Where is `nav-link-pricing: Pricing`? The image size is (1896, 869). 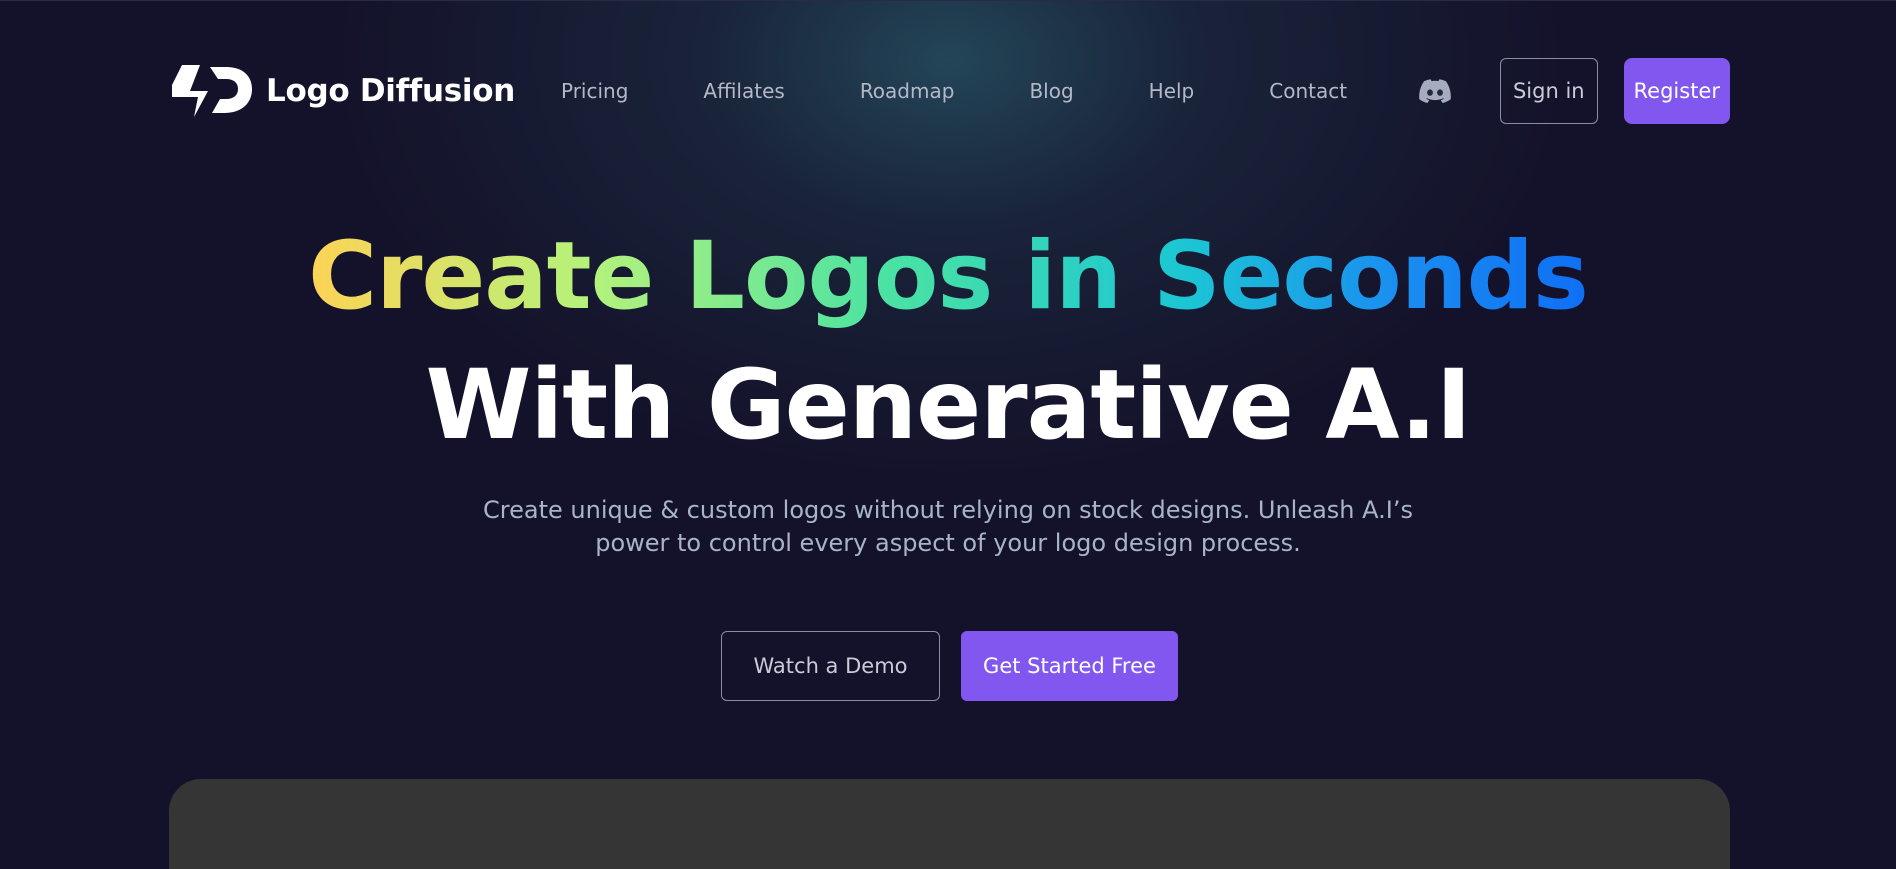 nav-link-pricing: Pricing is located at coordinates (594, 91).